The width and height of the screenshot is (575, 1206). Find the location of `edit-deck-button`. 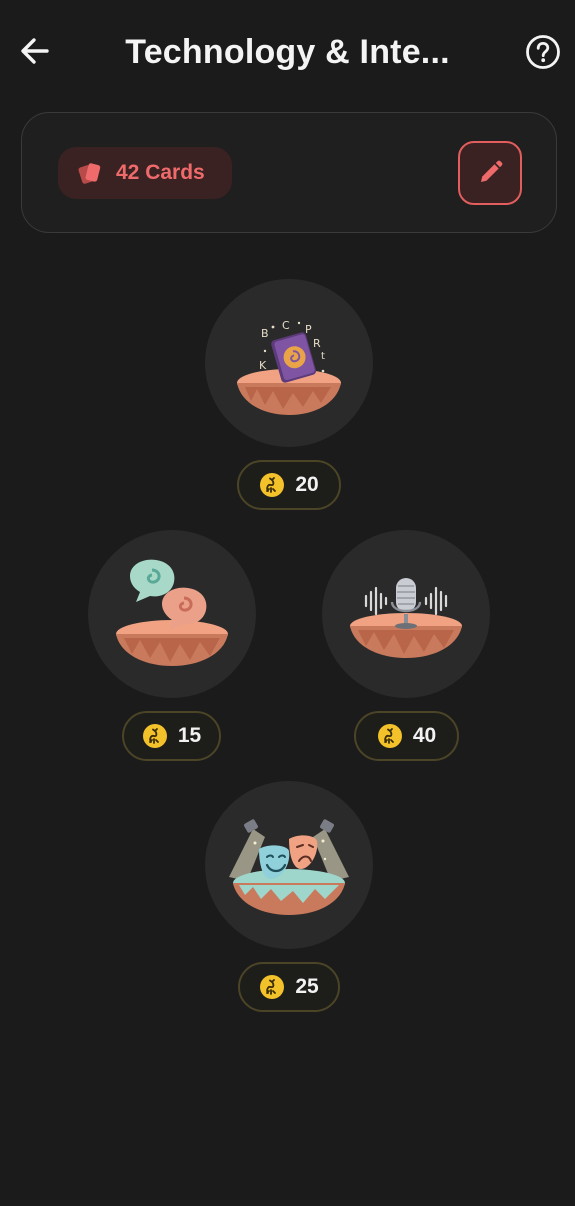

edit-deck-button is located at coordinates (490, 173).